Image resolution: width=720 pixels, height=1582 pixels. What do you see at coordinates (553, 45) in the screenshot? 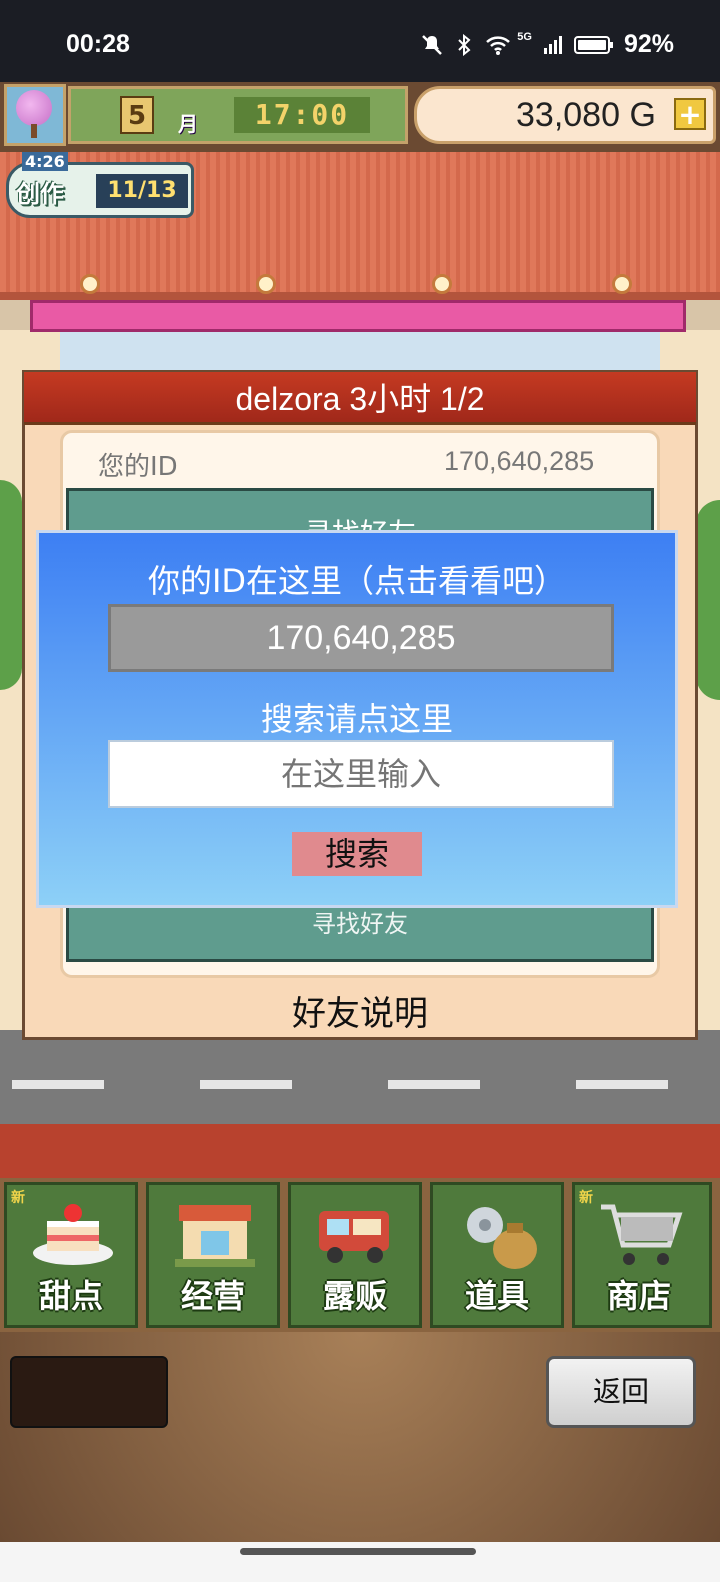
I see `signal-icon` at bounding box center [553, 45].